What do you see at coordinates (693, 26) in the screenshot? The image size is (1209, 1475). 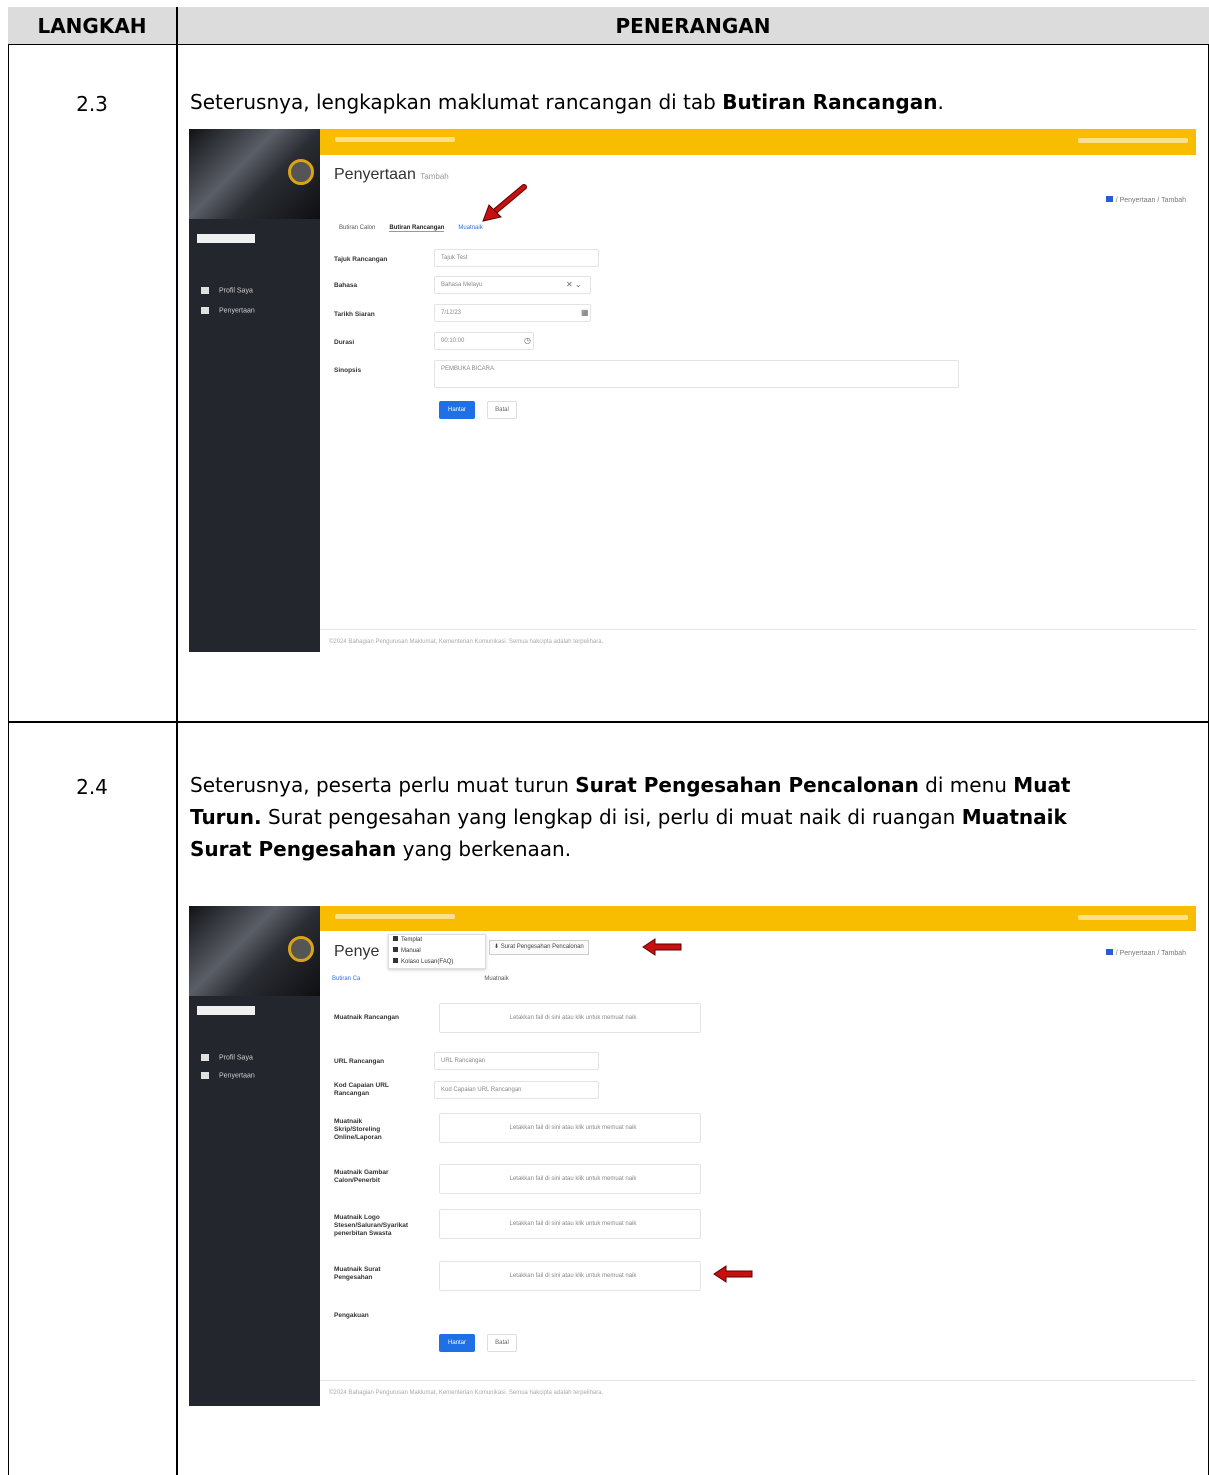 I see `header-penerangan: PENERANGAN` at bounding box center [693, 26].